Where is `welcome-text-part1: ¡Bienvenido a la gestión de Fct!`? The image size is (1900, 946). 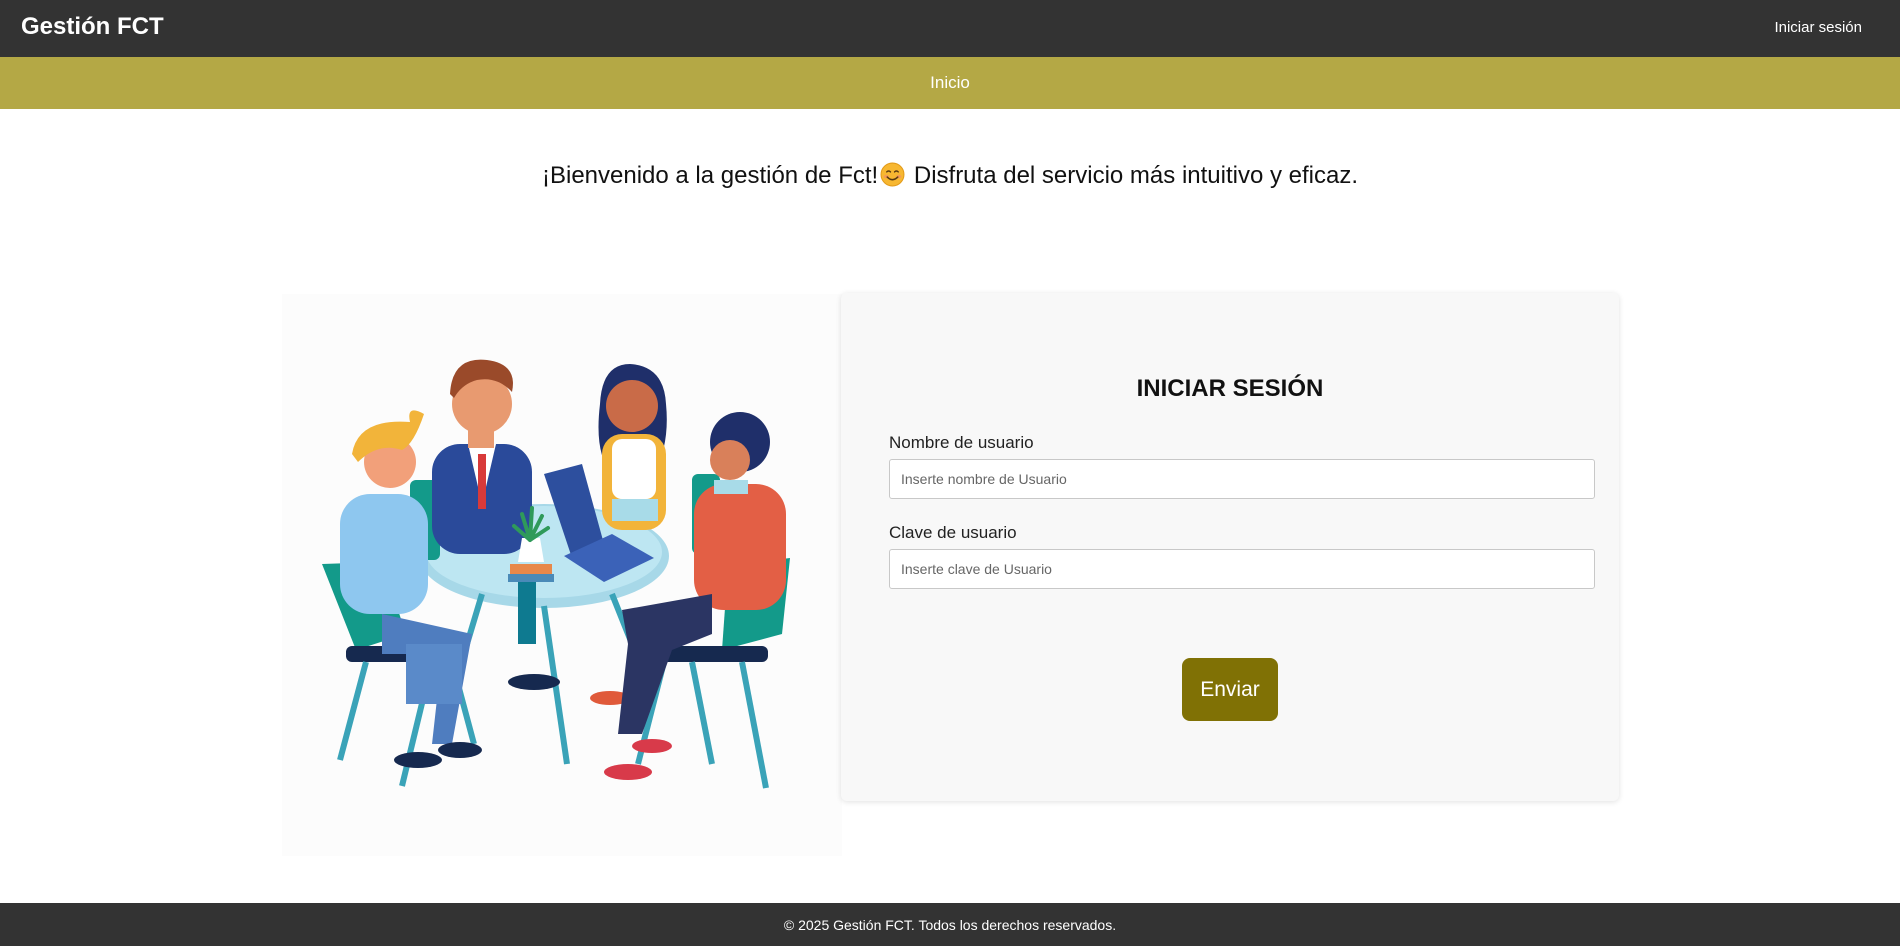 welcome-text-part1: ¡Bienvenido a la gestión de Fct! is located at coordinates (710, 175).